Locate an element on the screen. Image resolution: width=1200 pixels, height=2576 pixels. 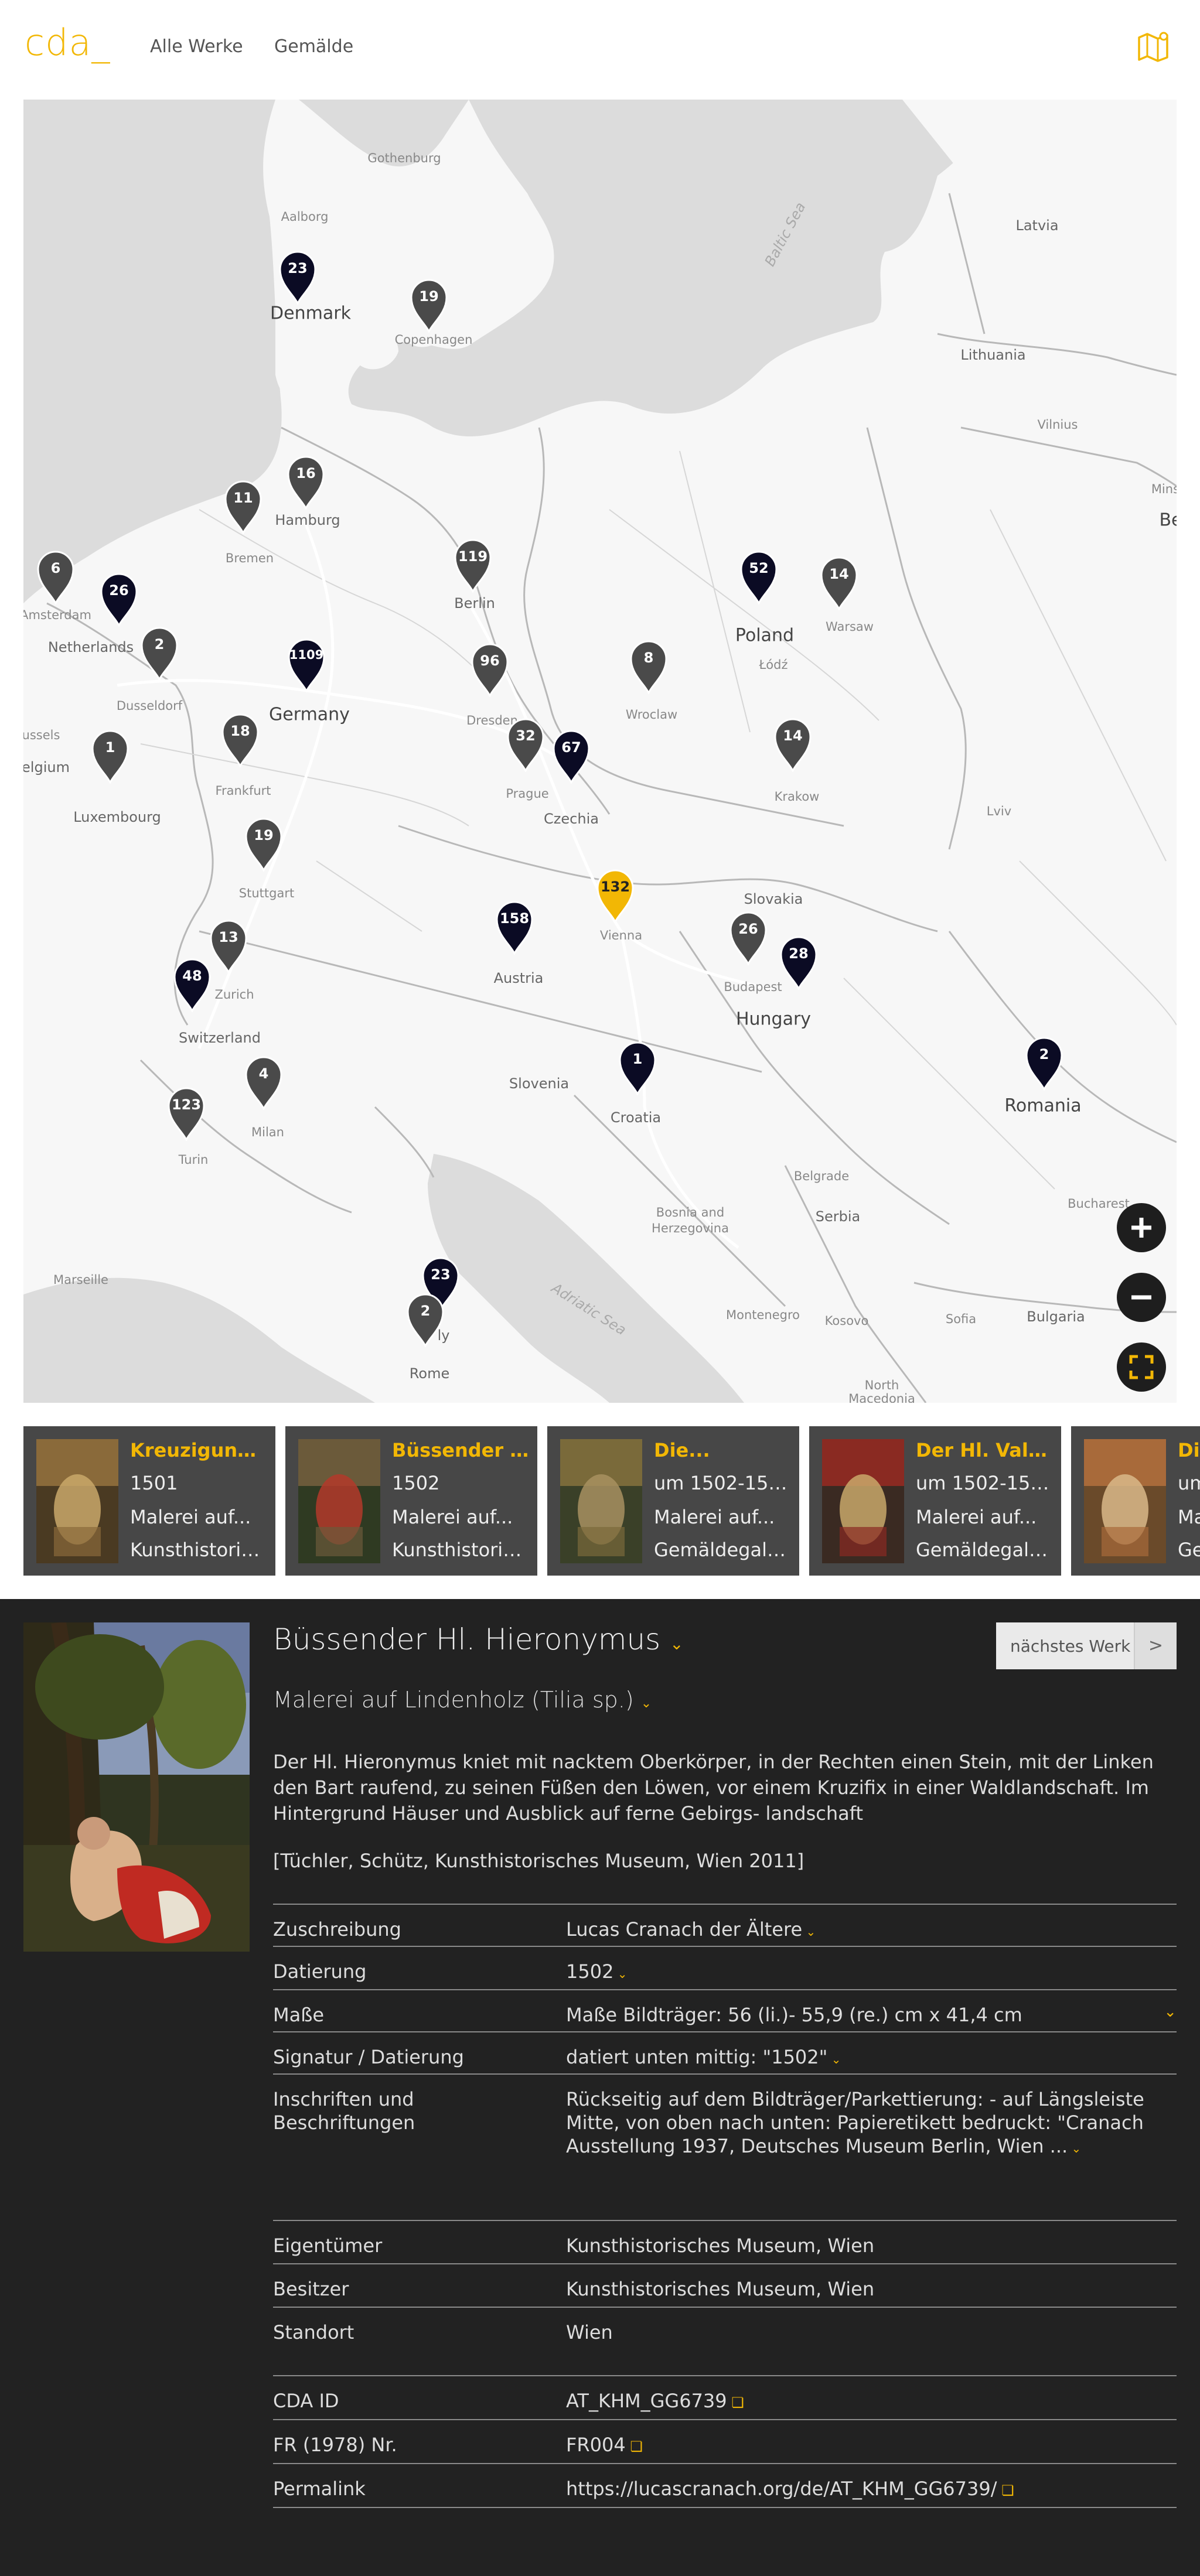
marker-count: 19 is located at coordinates (264, 835).